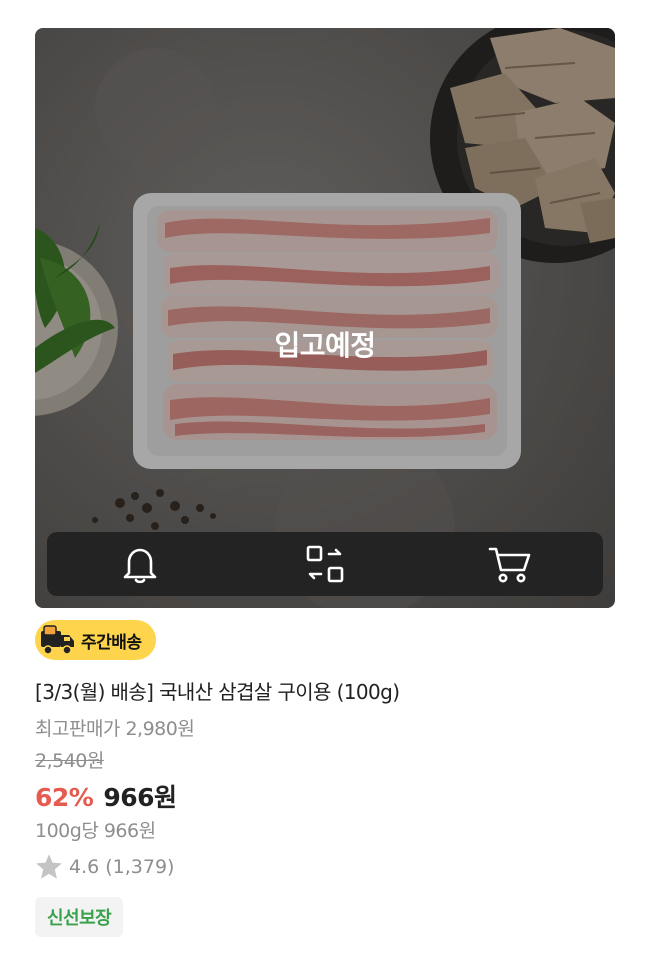 The image size is (654, 958). What do you see at coordinates (122, 866) in the screenshot?
I see `rating-value: 4.6 (1,379)` at bounding box center [122, 866].